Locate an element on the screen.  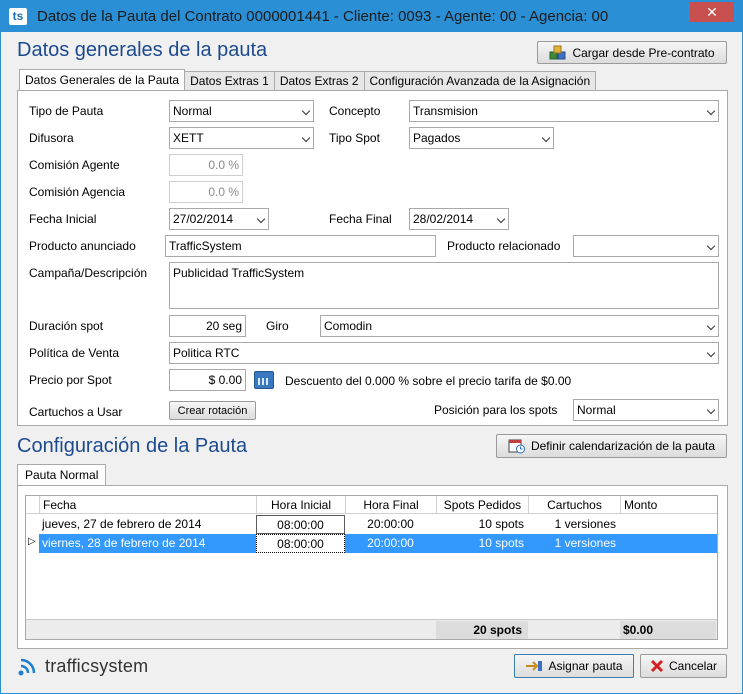
signal-logo-icon is located at coordinates (27, 667).